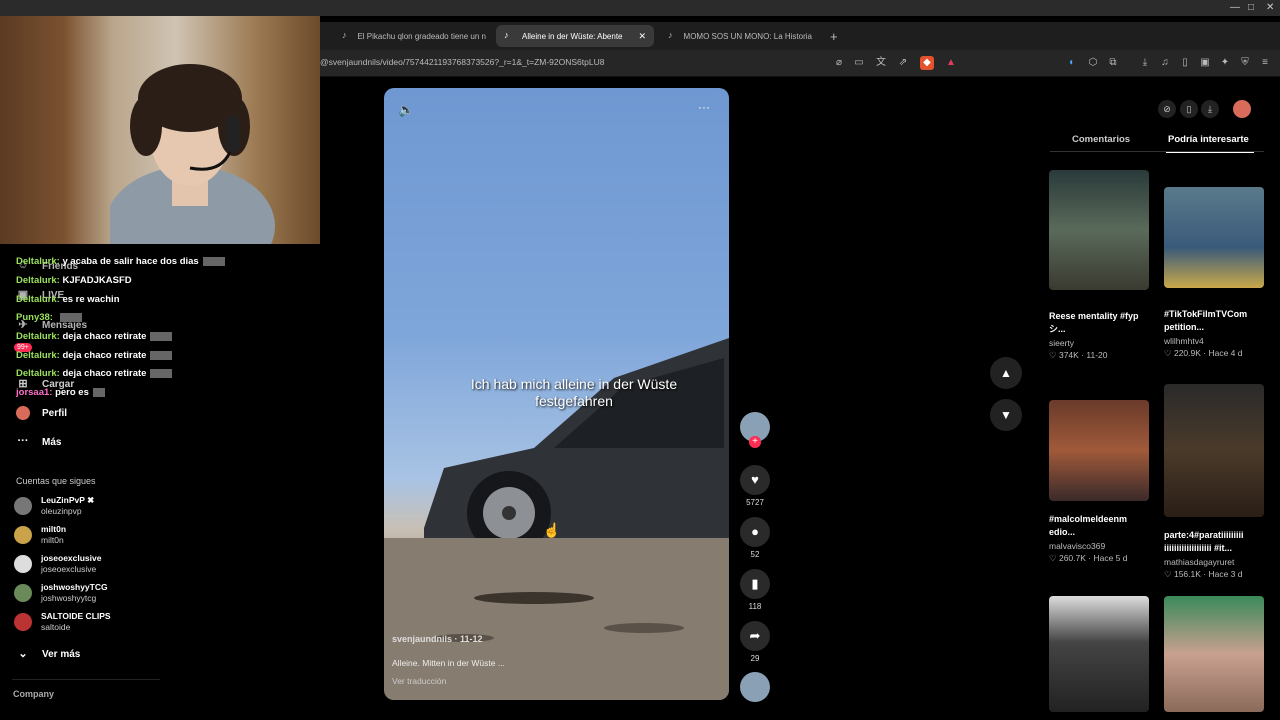 This screenshot has width=1280, height=720. What do you see at coordinates (951, 63) in the screenshot?
I see `rewards-icon: ▲` at bounding box center [951, 63].